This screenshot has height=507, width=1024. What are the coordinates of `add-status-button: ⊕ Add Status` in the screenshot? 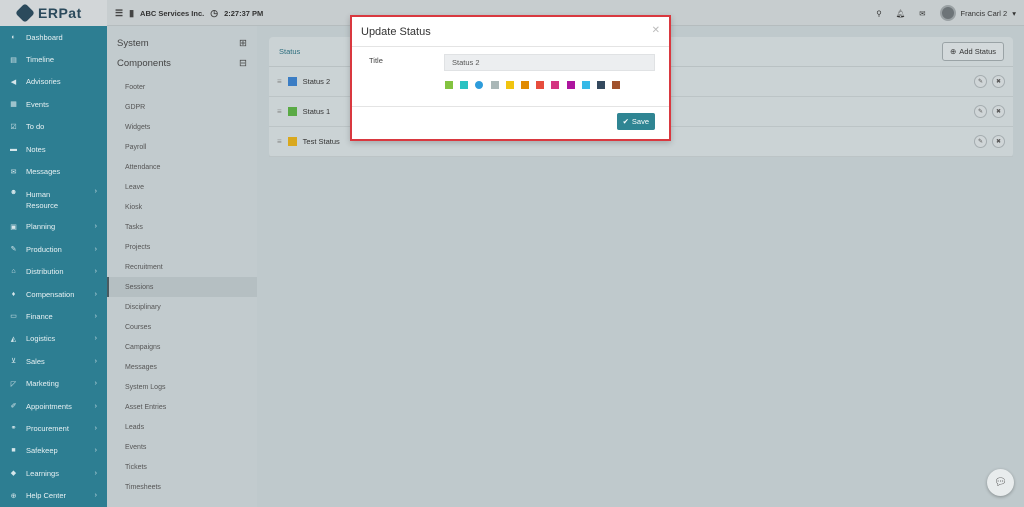 It's located at (973, 51).